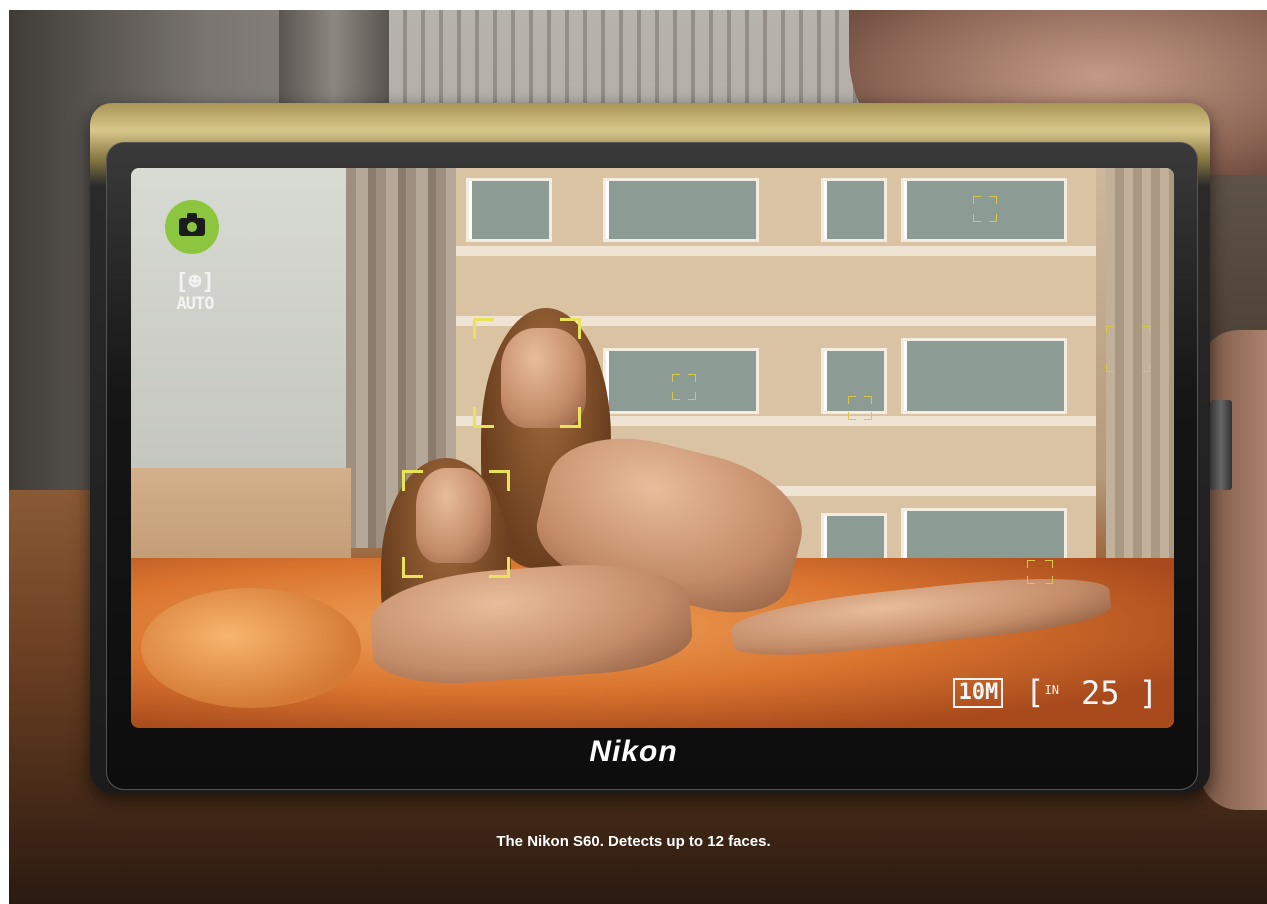 Image resolution: width=1267 pixels, height=904 pixels. I want to click on auto-label: AUTO, so click(195, 304).